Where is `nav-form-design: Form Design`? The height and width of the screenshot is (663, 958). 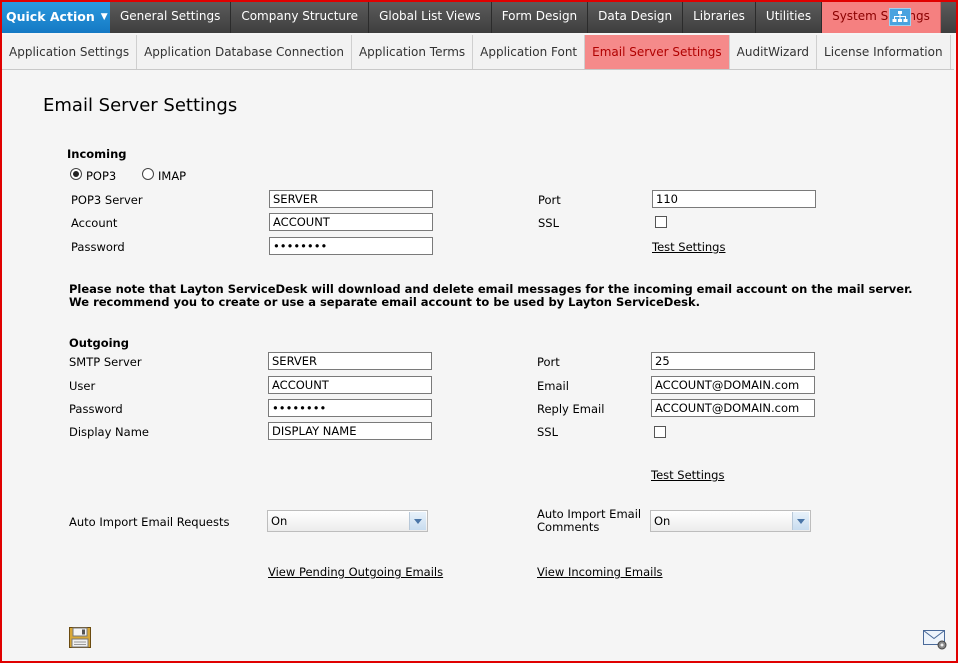
nav-form-design: Form Design is located at coordinates (540, 16).